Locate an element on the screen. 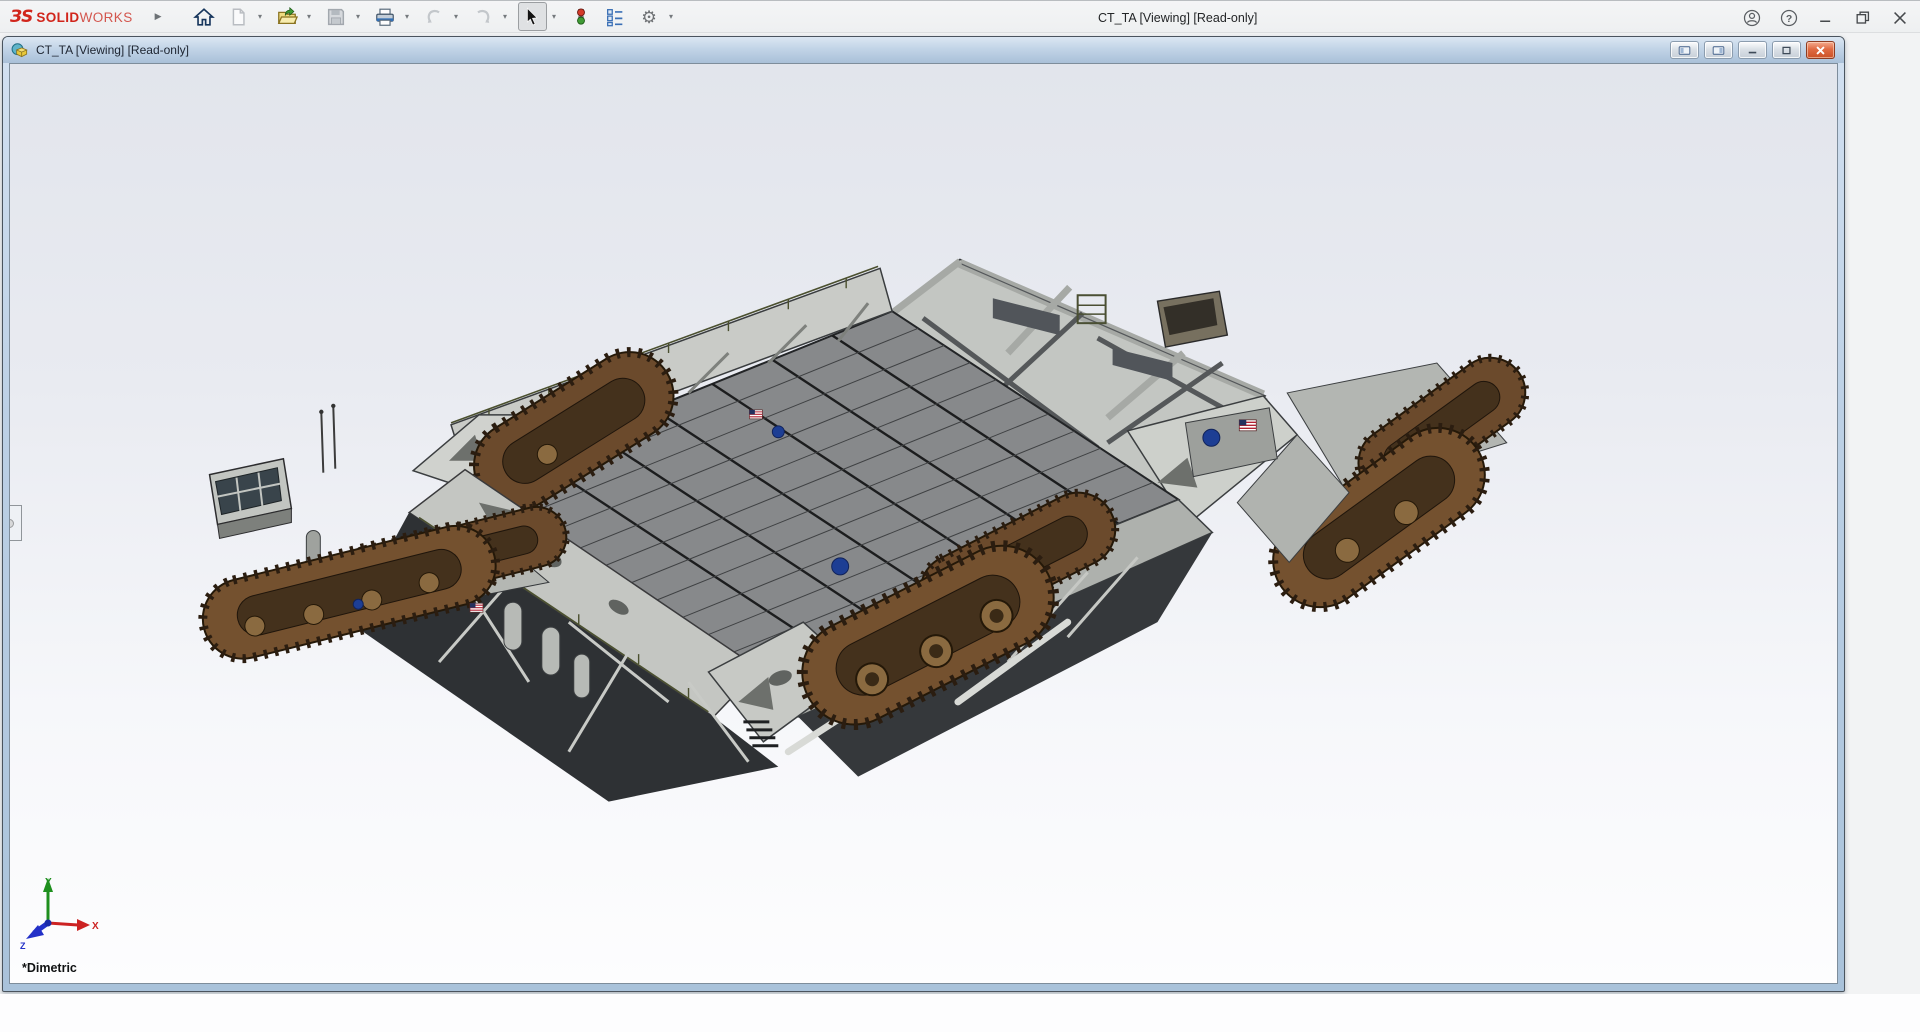  toolbar-undo-button is located at coordinates (434, 16).